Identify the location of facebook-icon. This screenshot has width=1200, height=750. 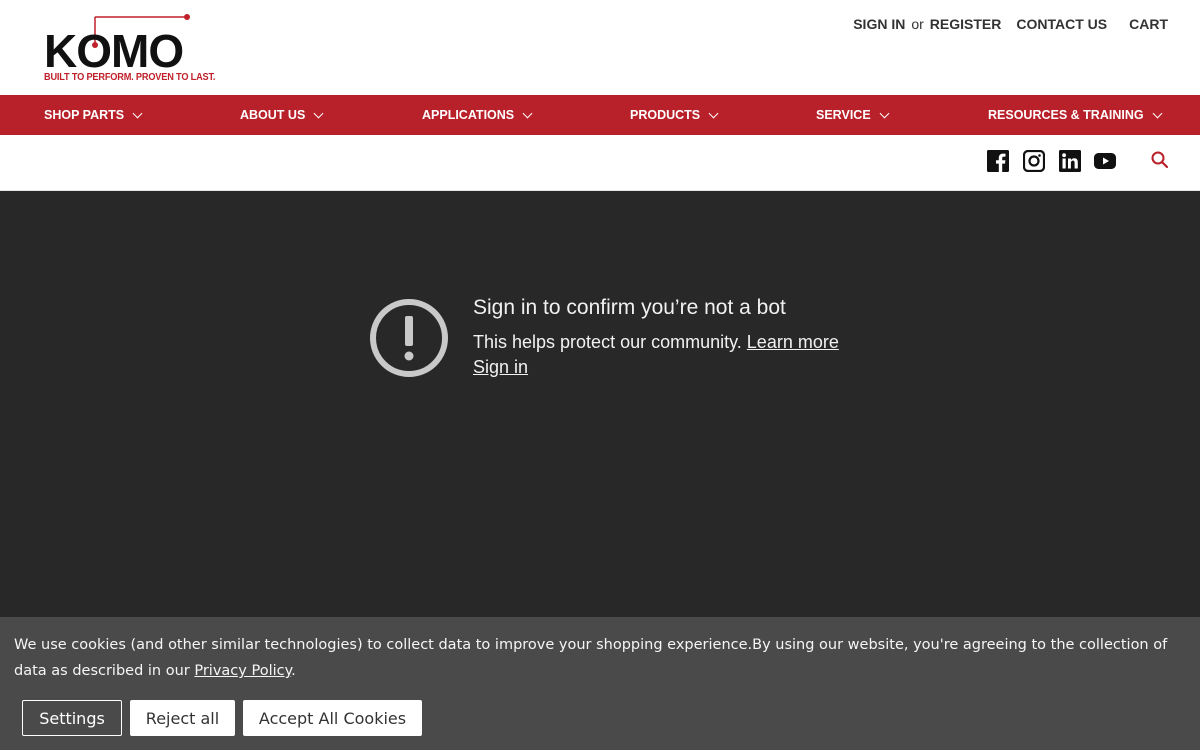
(998, 161).